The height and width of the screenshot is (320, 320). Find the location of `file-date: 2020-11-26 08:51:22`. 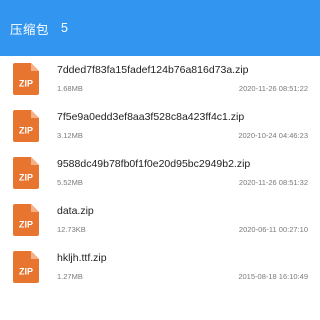

file-date: 2020-11-26 08:51:22 is located at coordinates (273, 88).